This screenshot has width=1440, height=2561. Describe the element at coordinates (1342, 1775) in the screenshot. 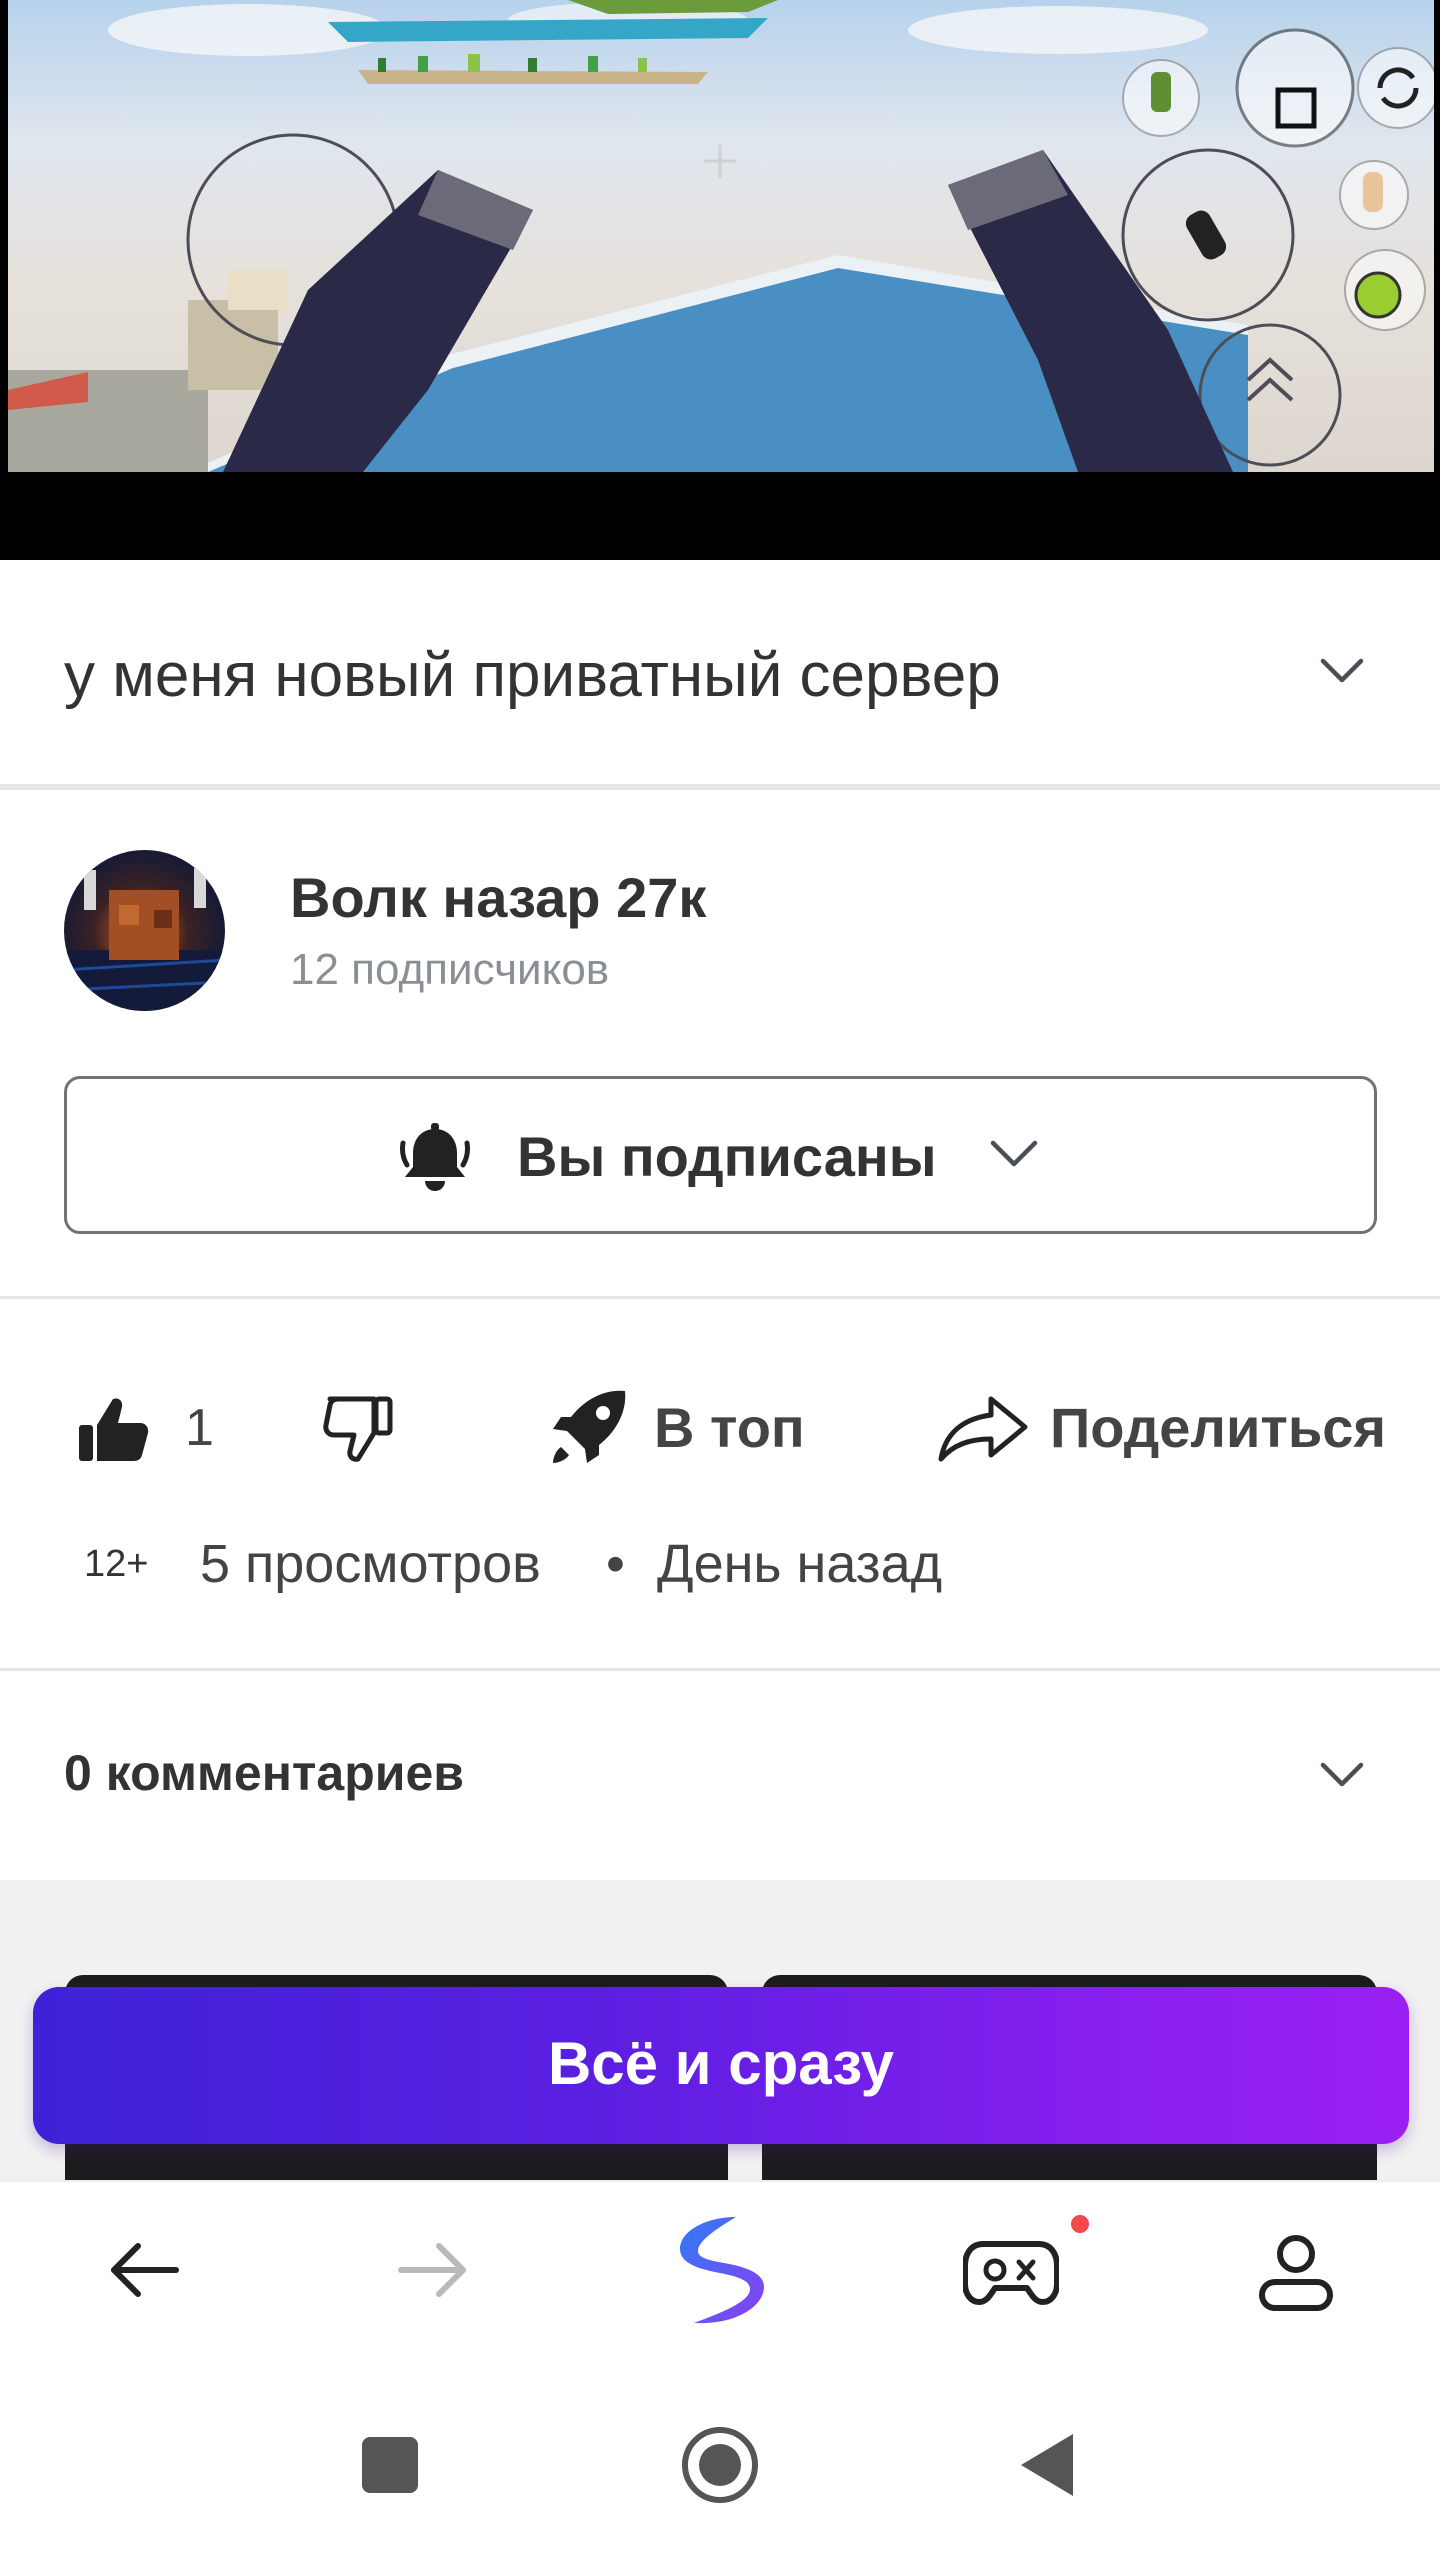

I see `expand-comments-chevron-icon` at that location.